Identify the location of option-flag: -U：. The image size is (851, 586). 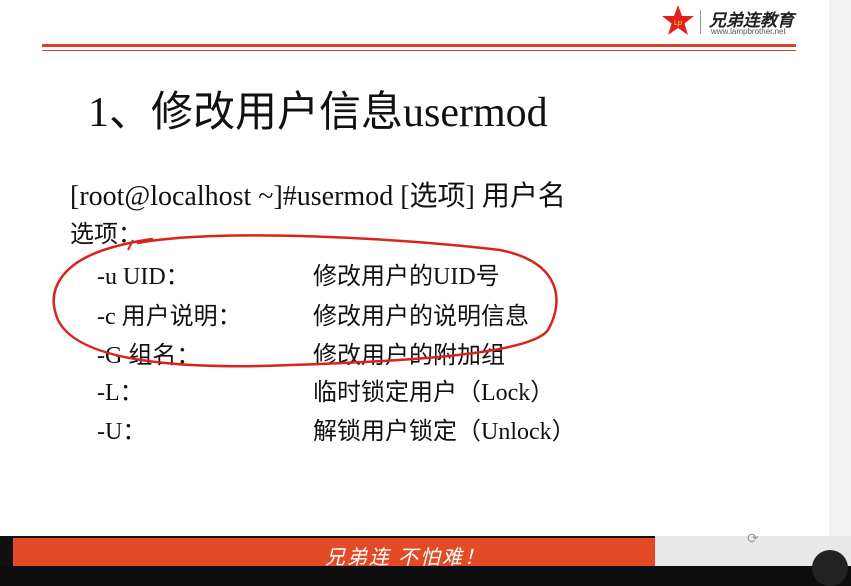
(122, 432).